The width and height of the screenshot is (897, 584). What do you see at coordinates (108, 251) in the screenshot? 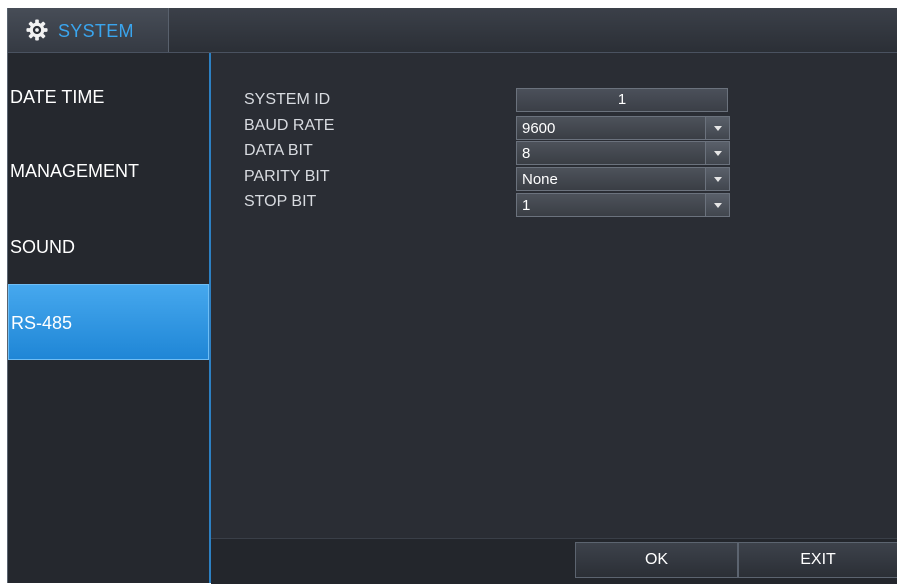
I see `sidebar-item-sound: SOUND` at bounding box center [108, 251].